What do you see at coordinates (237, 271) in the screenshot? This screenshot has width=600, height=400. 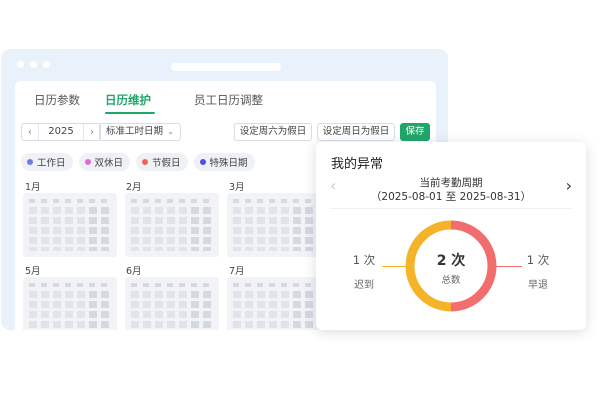 I see `month-label-jul: 7月` at bounding box center [237, 271].